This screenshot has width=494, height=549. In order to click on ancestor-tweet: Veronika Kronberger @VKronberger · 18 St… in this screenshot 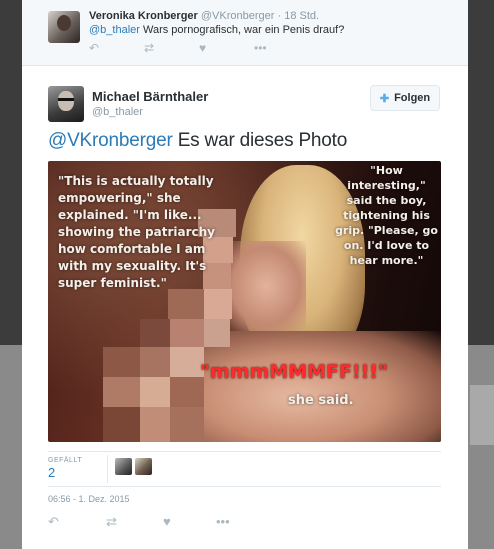, I will do `click(245, 33)`.